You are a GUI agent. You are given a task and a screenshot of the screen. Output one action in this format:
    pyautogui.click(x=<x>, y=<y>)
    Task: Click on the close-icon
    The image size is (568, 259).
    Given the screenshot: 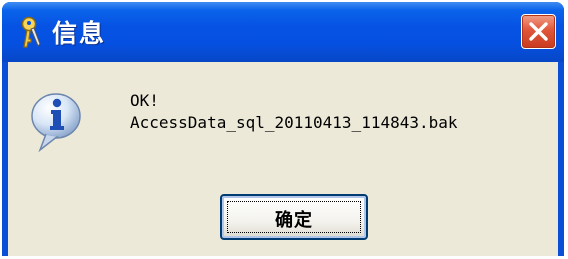 What is the action you would take?
    pyautogui.click(x=538, y=31)
    